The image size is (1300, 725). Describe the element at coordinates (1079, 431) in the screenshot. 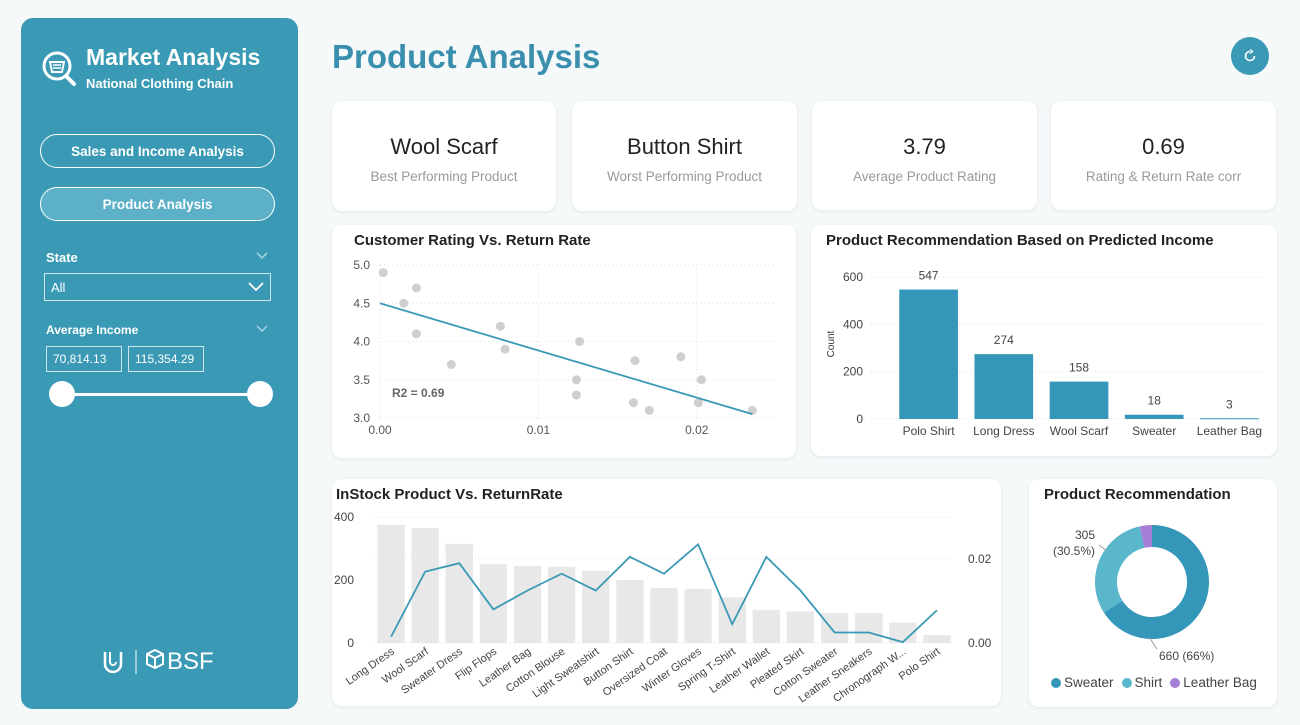

I see `x-tick-label: Wool Scarf` at that location.